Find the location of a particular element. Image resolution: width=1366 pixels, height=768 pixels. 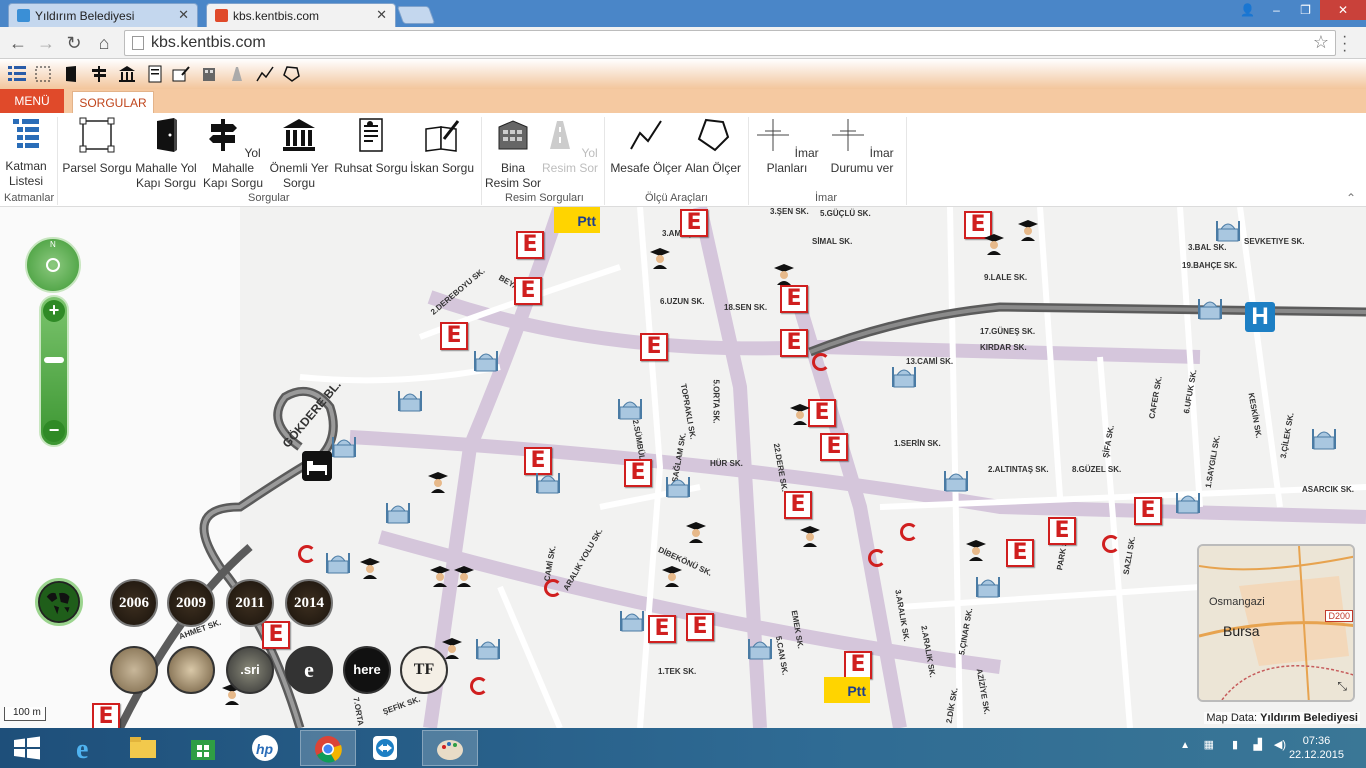

pan-compass: N is located at coordinates (53, 265).